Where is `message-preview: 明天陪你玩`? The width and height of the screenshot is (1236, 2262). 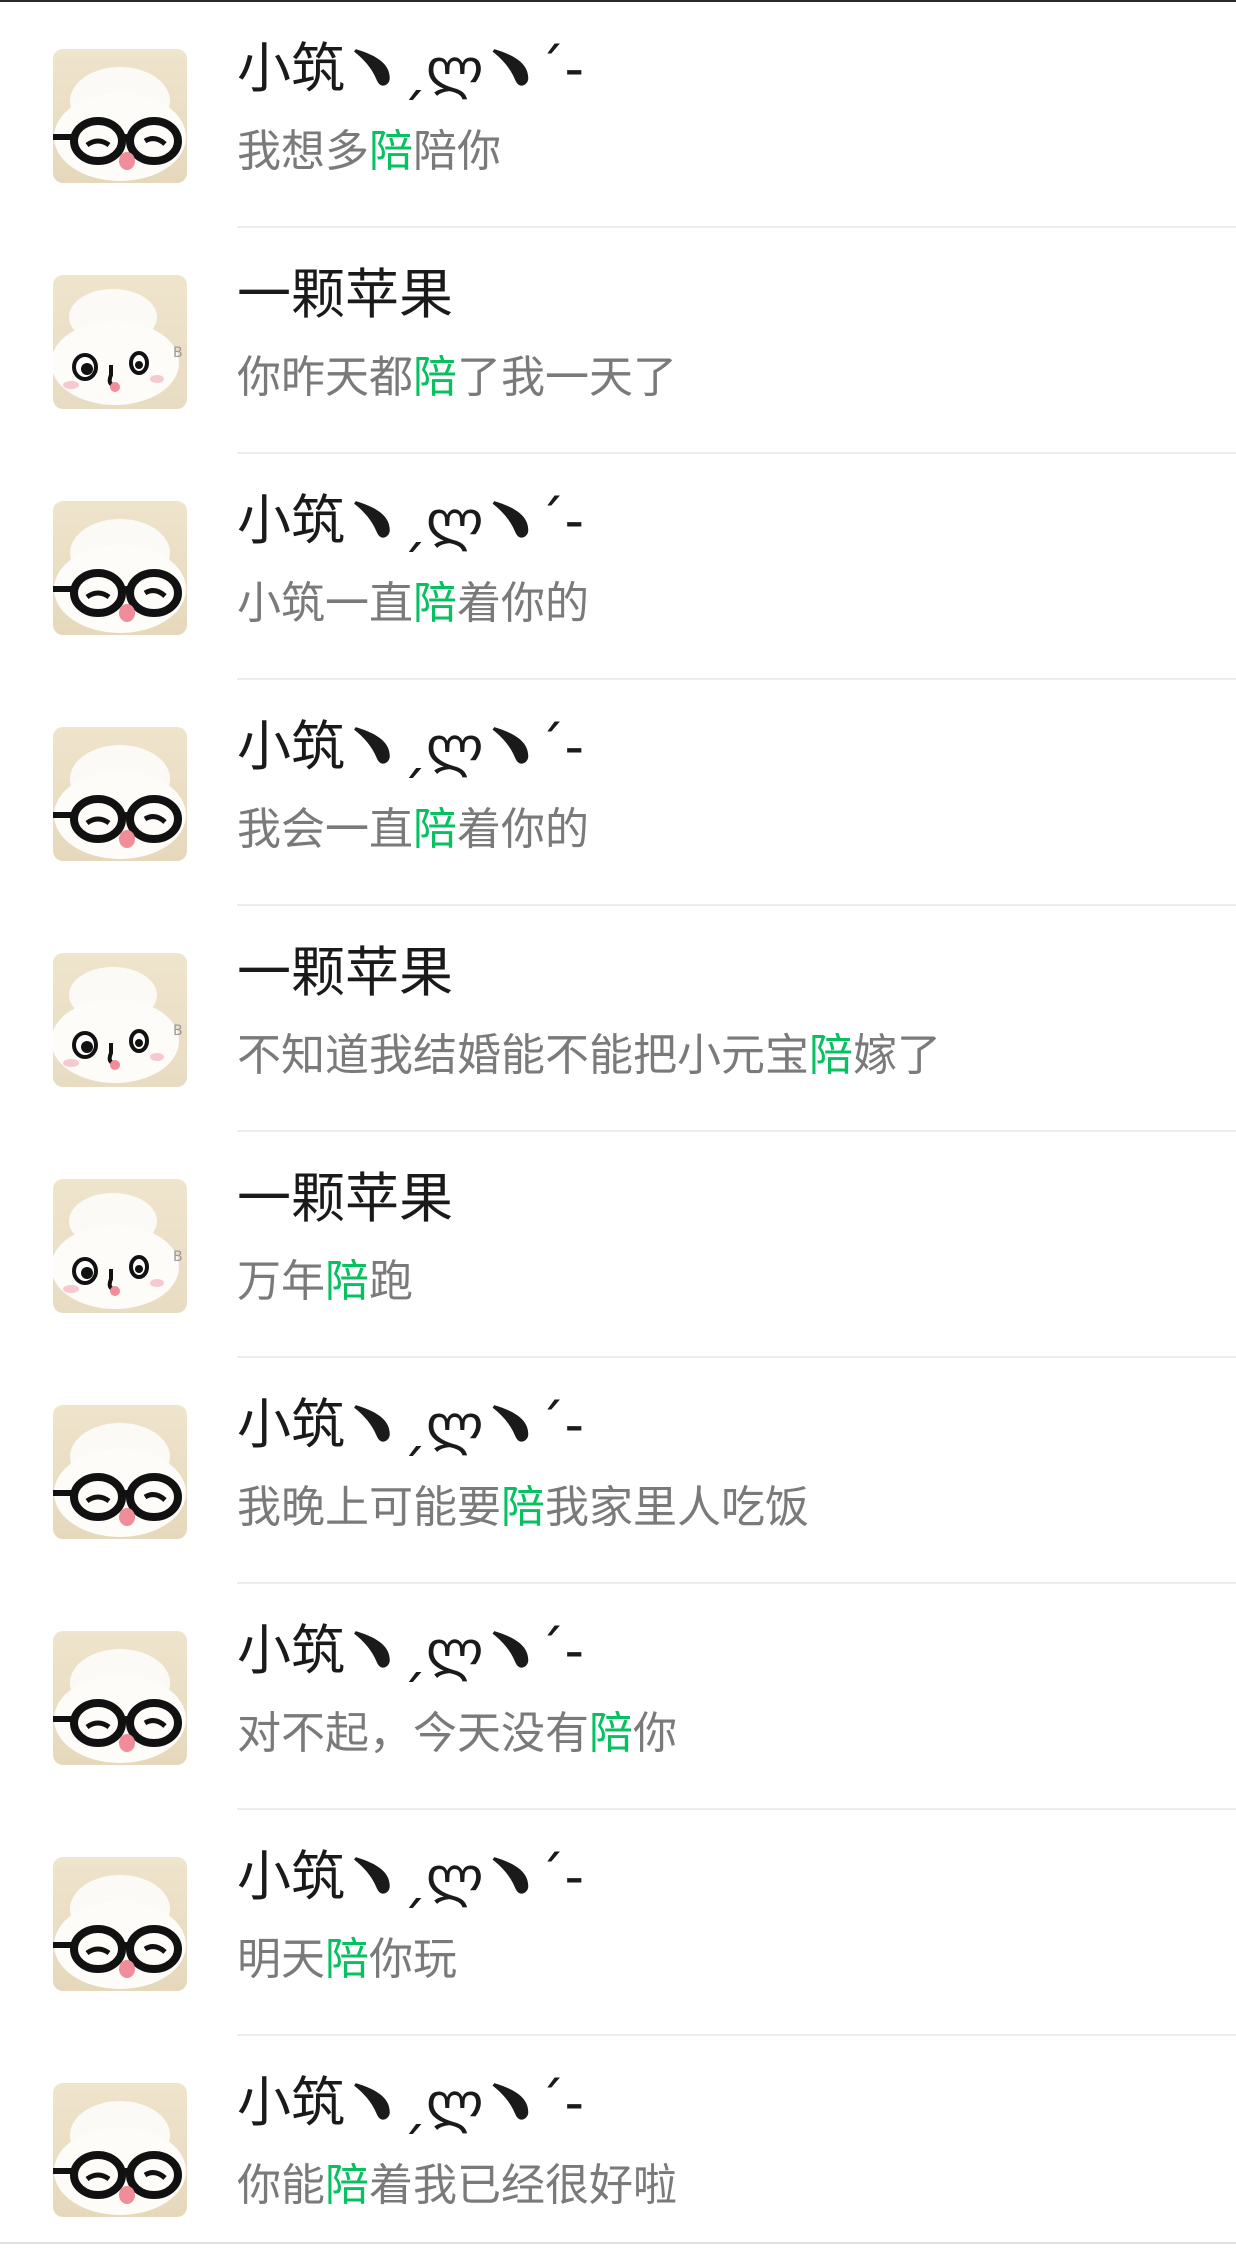 message-preview: 明天陪你玩 is located at coordinates (347, 1960).